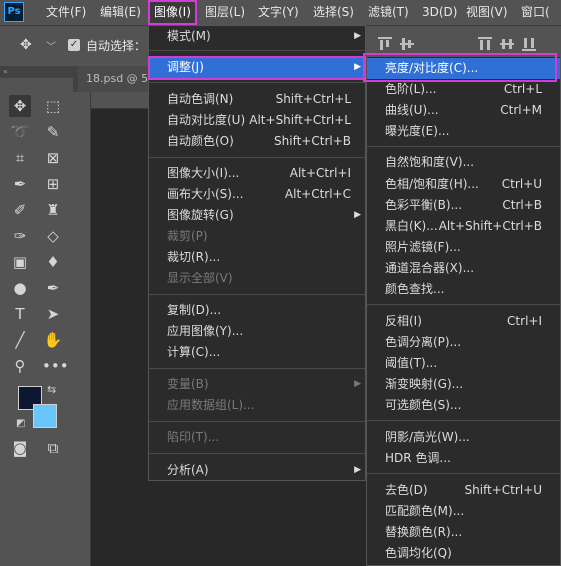 The width and height of the screenshot is (561, 566). What do you see at coordinates (20, 262) in the screenshot?
I see `gradient-tool-icon: ▣` at bounding box center [20, 262].